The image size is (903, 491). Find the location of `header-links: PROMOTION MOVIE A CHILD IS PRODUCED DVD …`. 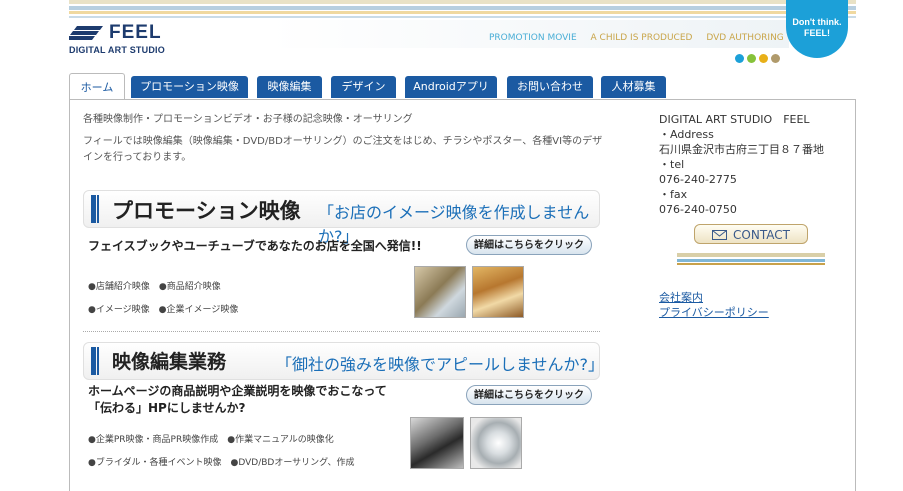

header-links: PROMOTION MOVIE A CHILD IS PRODUCED DVD … is located at coordinates (642, 38).